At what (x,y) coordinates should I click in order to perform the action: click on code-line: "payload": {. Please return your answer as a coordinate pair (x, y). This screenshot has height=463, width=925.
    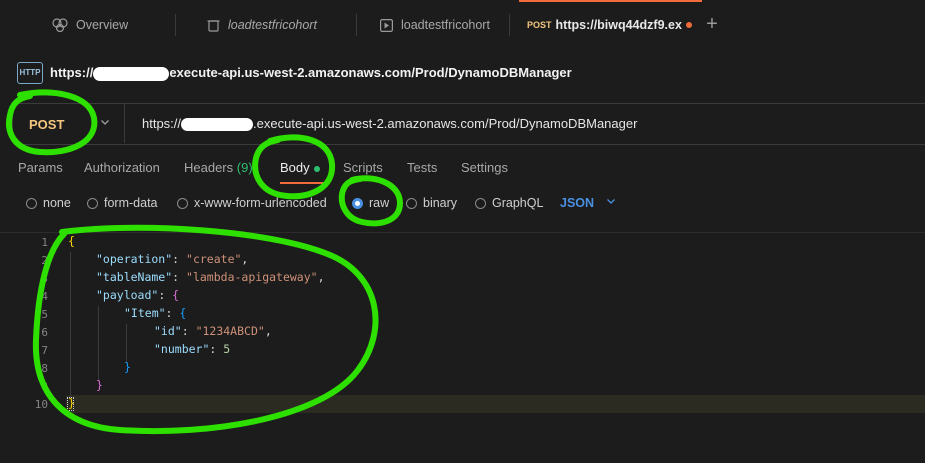
    Looking at the image, I should click on (138, 295).